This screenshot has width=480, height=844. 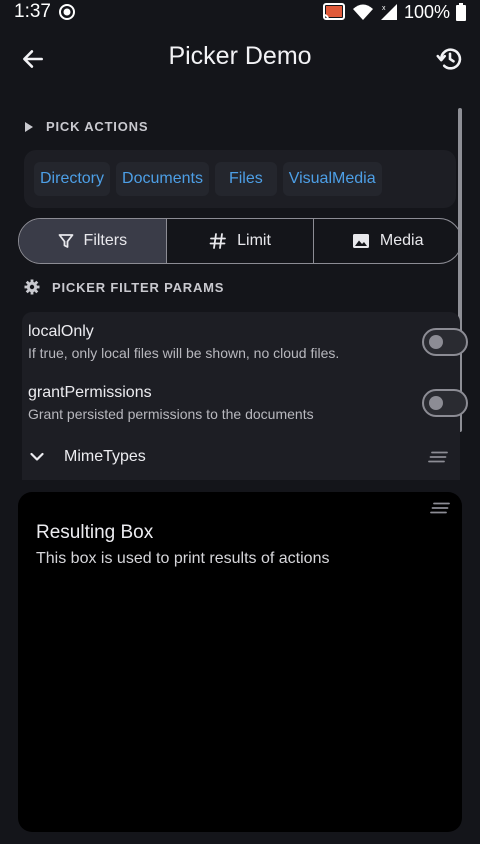 I want to click on chip-visualmedia: VisualMedia, so click(x=332, y=179).